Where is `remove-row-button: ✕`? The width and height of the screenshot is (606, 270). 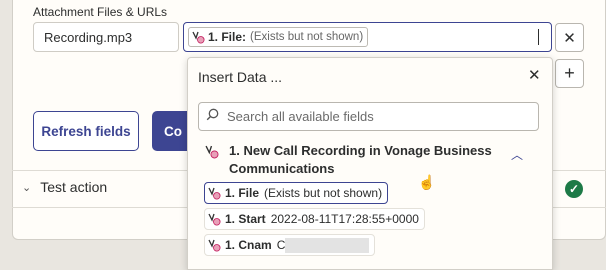 remove-row-button: ✕ is located at coordinates (569, 37).